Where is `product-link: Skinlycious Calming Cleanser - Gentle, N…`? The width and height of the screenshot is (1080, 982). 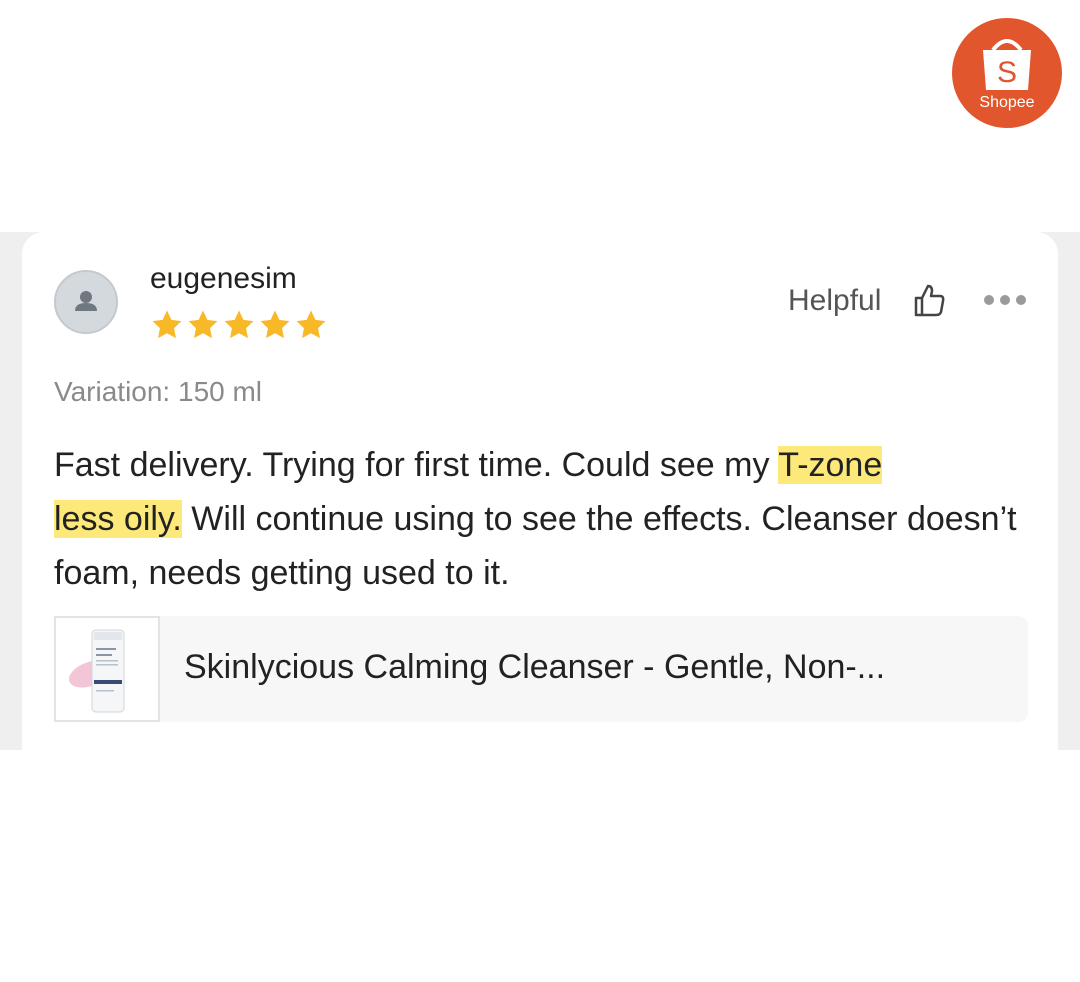 product-link: Skinlycious Calming Cleanser - Gentle, N… is located at coordinates (541, 669).